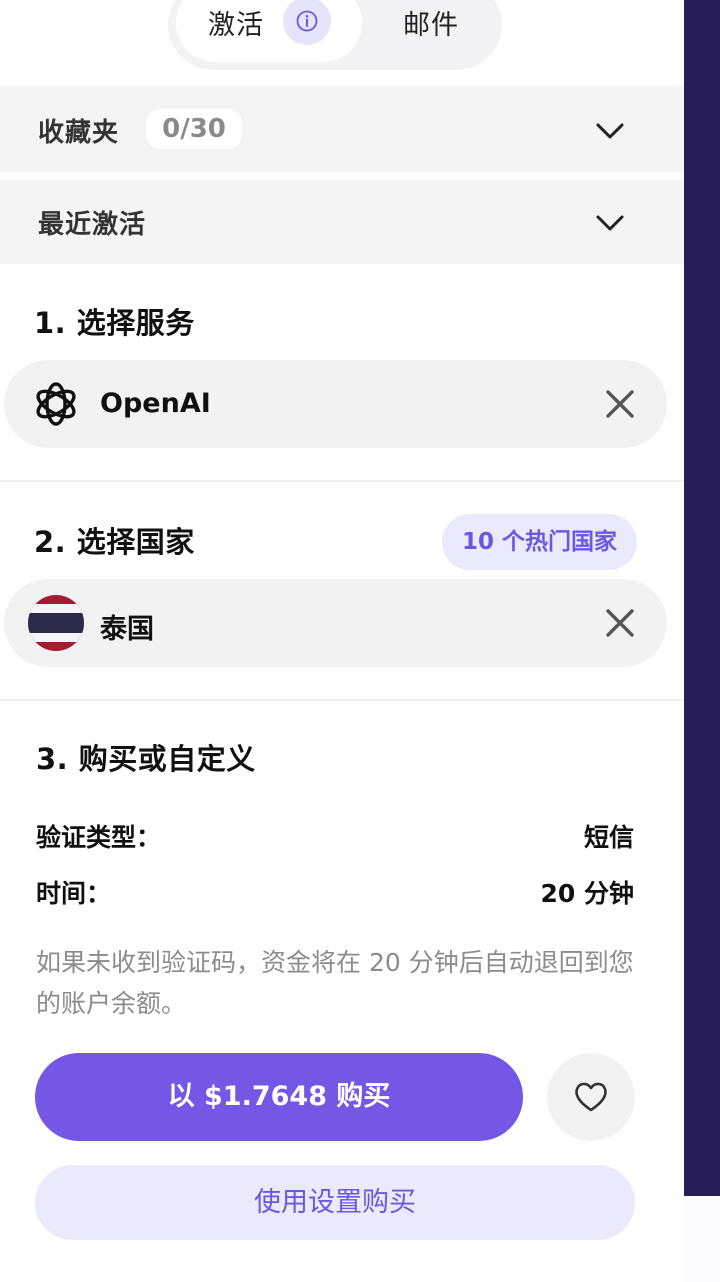 This screenshot has width=720, height=1282. Describe the element at coordinates (194, 129) in the screenshot. I see `favorites-count-badge: 0/30` at that location.